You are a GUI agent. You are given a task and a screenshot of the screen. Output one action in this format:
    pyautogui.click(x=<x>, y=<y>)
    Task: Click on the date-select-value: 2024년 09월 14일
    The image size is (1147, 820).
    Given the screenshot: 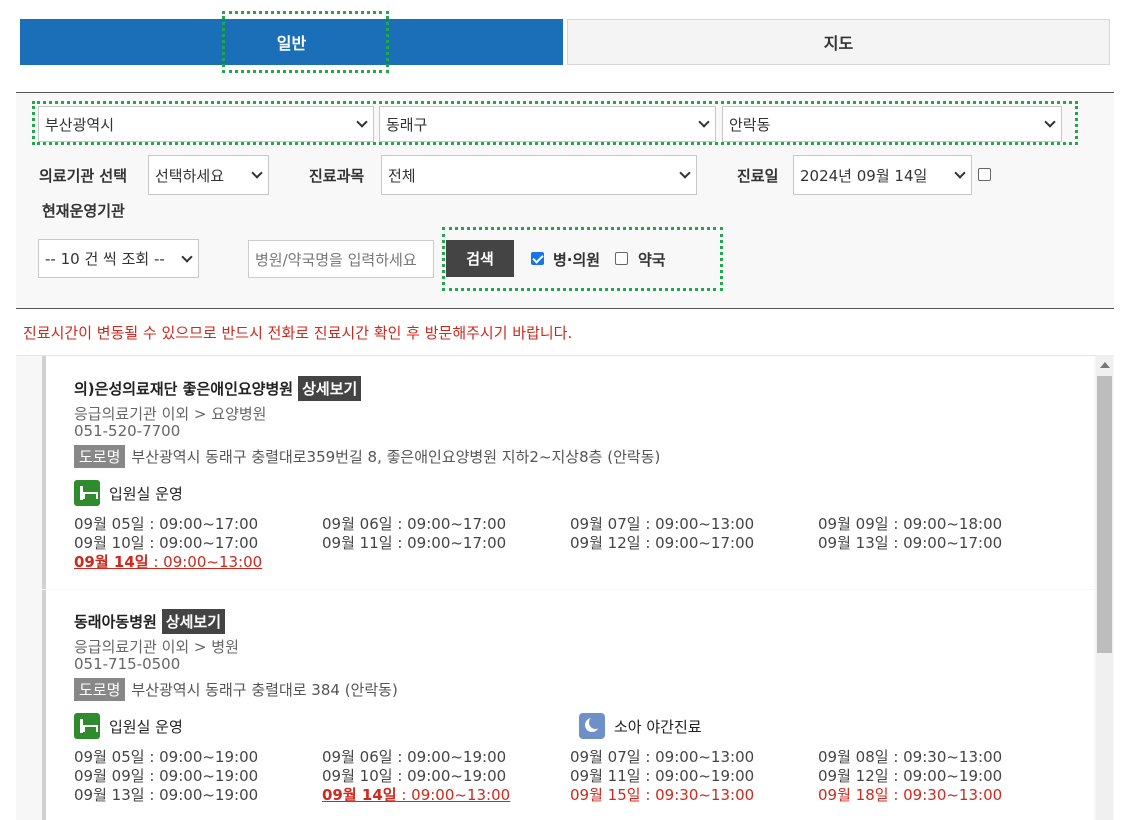 What is the action you would take?
    pyautogui.click(x=864, y=175)
    